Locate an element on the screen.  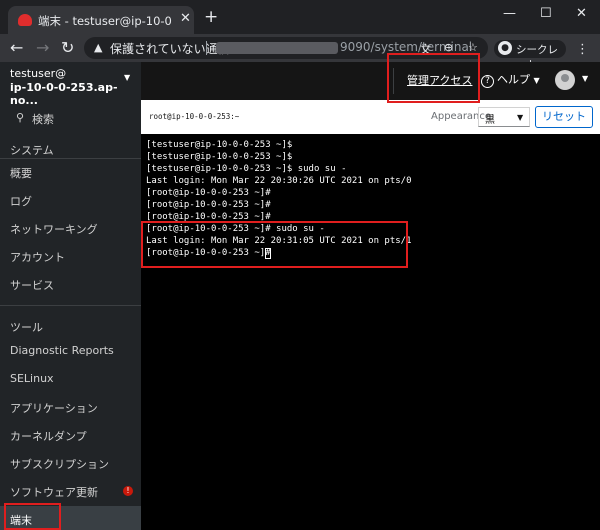
nav-item-logs: ログ is located at coordinates (70, 200).